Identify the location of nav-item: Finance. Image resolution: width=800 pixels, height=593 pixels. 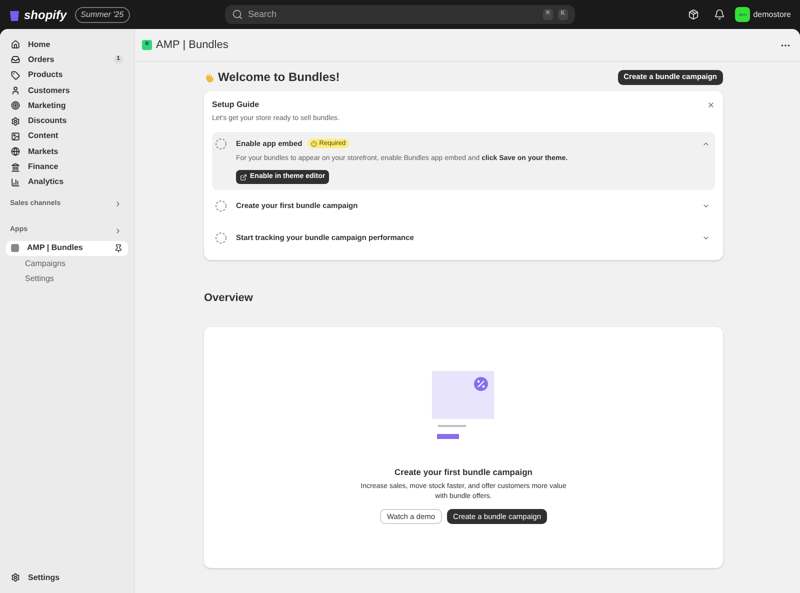
(67, 167).